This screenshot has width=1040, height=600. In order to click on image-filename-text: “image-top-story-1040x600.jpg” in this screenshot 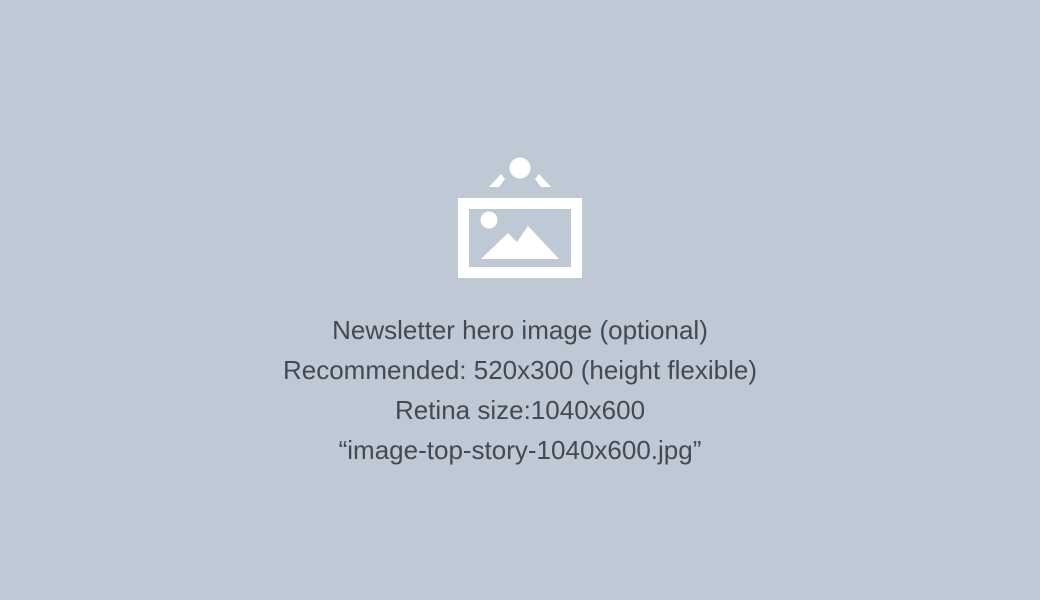, I will do `click(520, 450)`.